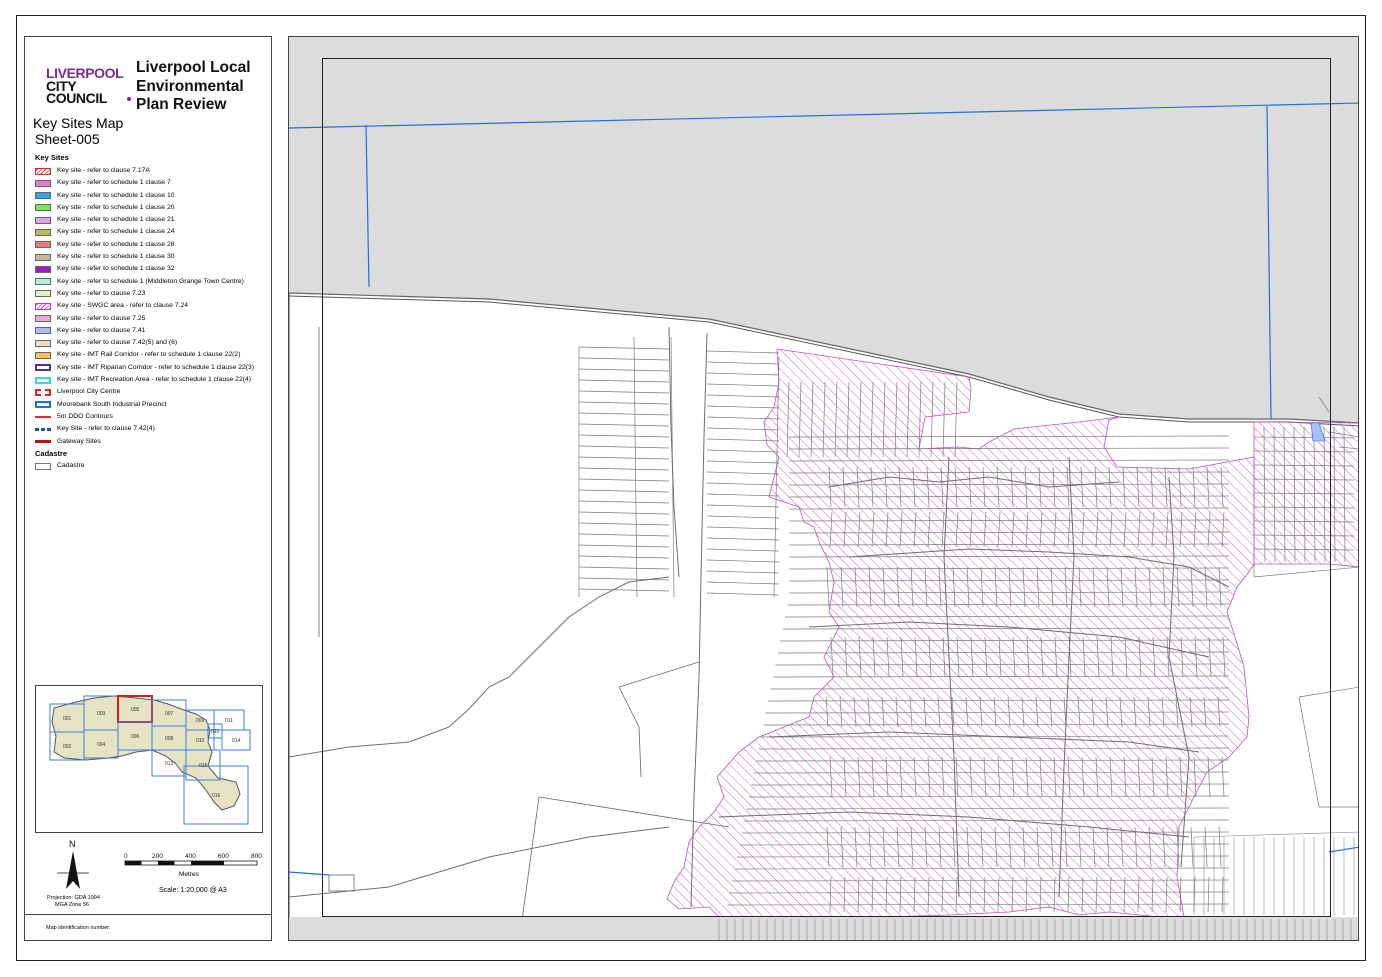 The height and width of the screenshot is (977, 1382). Describe the element at coordinates (169, 739) in the screenshot. I see `inset-sheet-label: 008` at that location.